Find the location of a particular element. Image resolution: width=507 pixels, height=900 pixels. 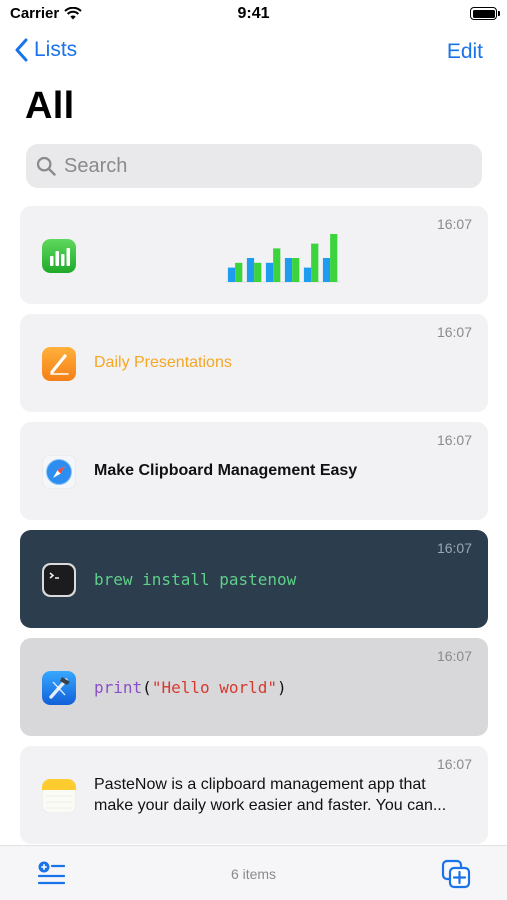

bar-chart is located at coordinates (283, 258).